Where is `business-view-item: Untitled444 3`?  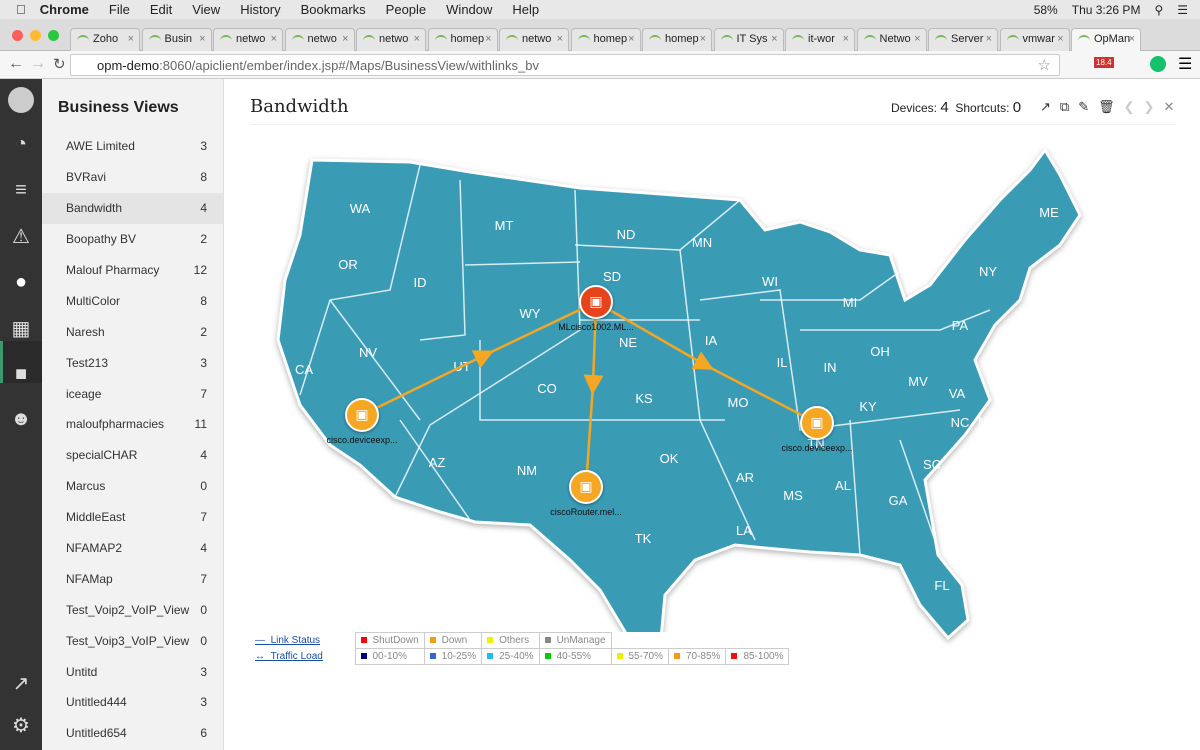 business-view-item: Untitled444 3 is located at coordinates (132, 702).